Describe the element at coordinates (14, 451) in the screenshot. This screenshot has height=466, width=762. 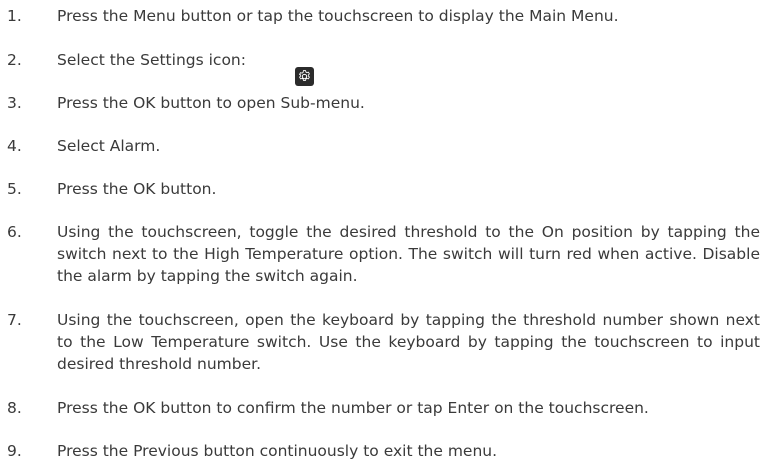
I see `step-number: 9.` at that location.